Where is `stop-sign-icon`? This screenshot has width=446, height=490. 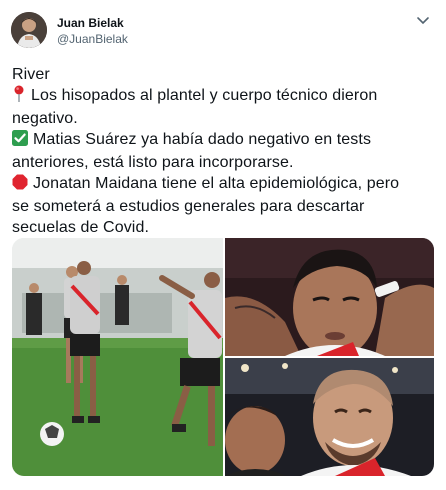 stop-sign-icon is located at coordinates (20, 185).